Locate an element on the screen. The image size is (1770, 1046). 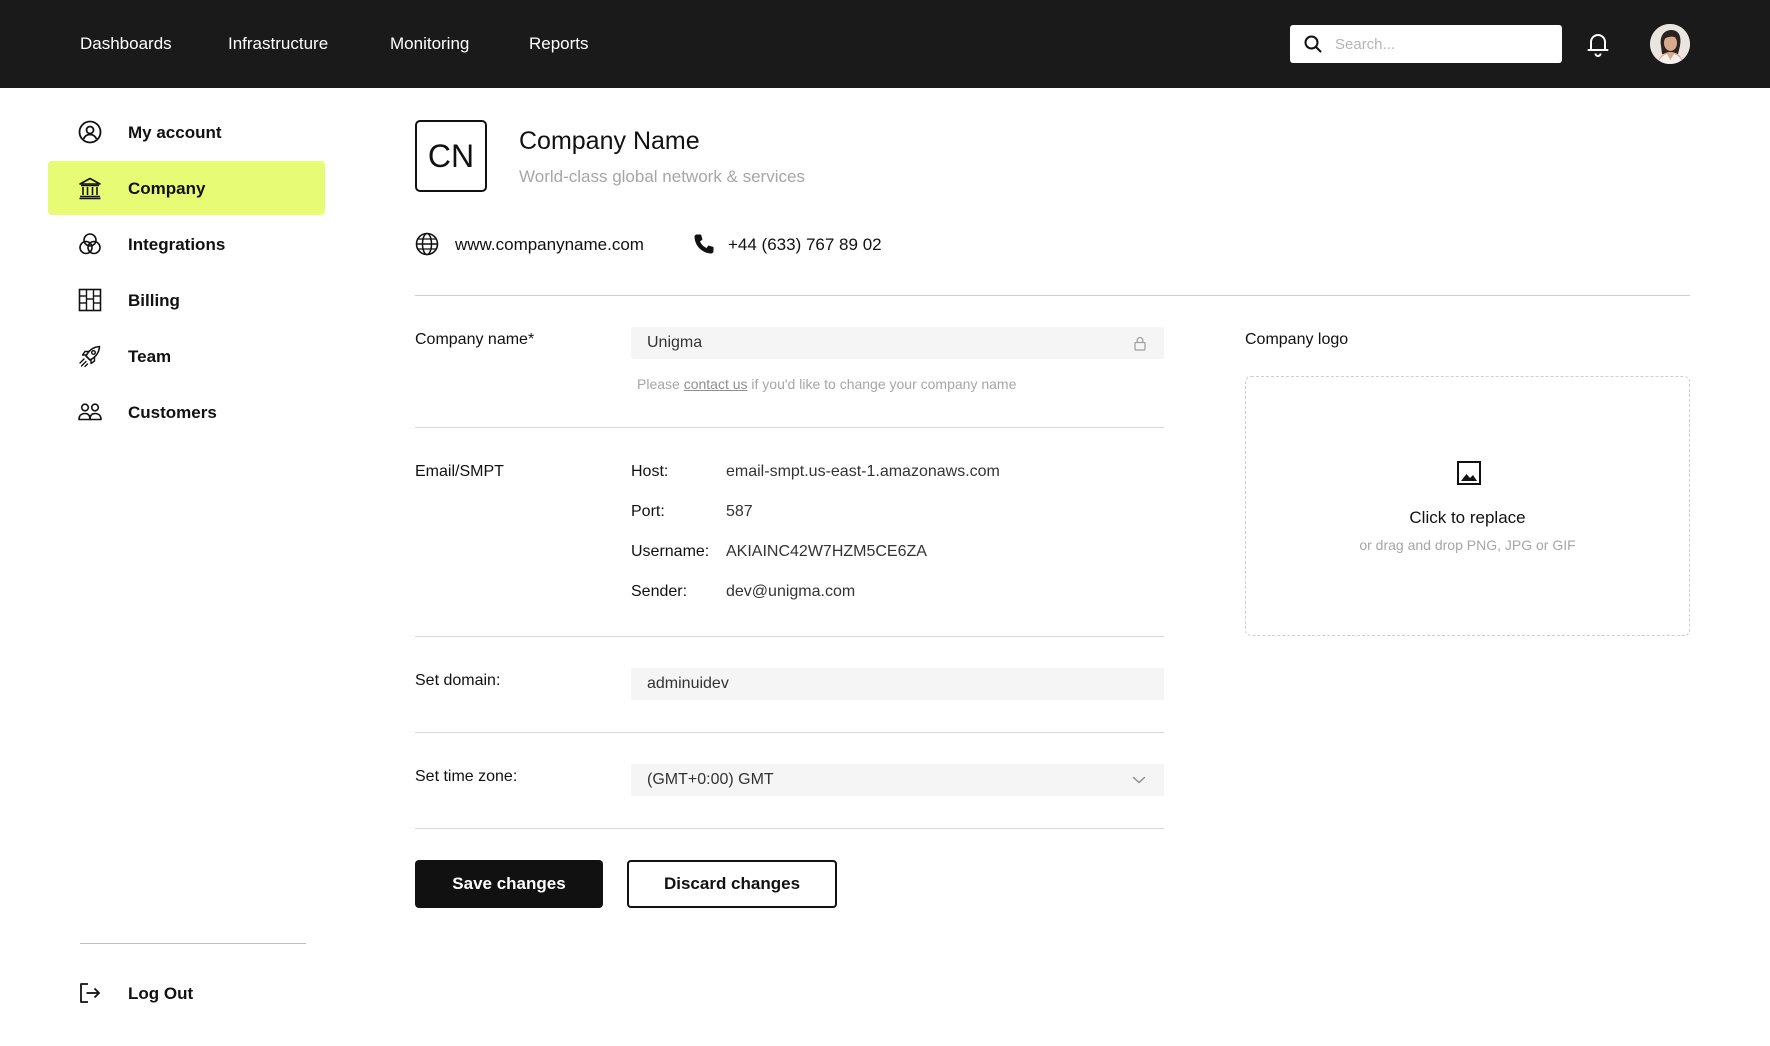
smtp-label: Email/SMPT is located at coordinates (459, 471).